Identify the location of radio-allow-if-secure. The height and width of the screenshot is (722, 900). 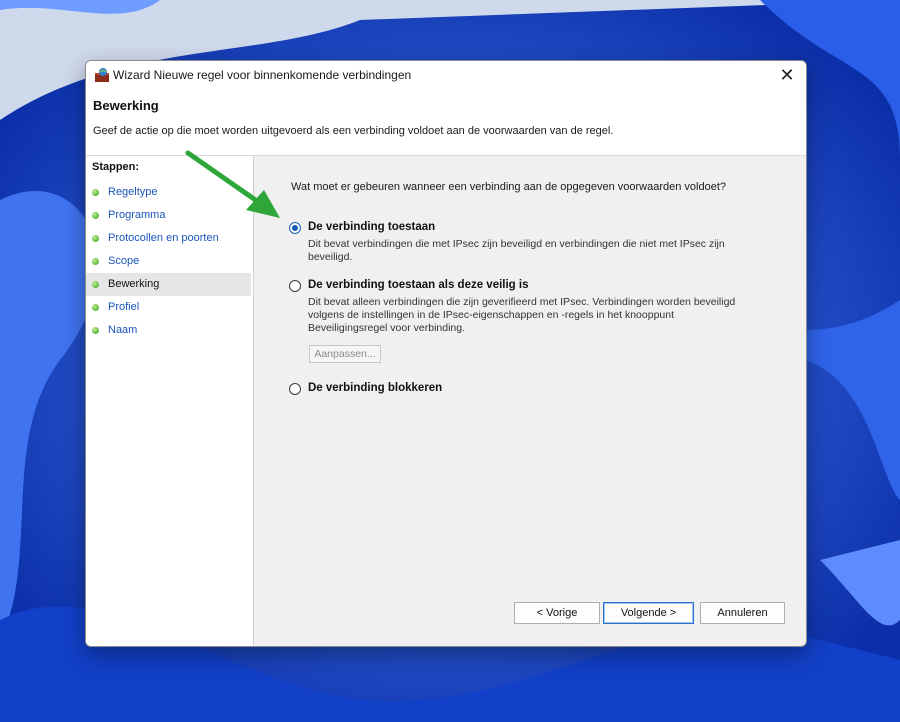
(295, 286).